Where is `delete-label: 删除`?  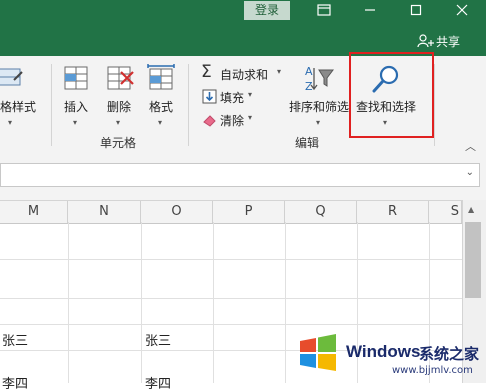 delete-label: 删除 is located at coordinates (119, 107).